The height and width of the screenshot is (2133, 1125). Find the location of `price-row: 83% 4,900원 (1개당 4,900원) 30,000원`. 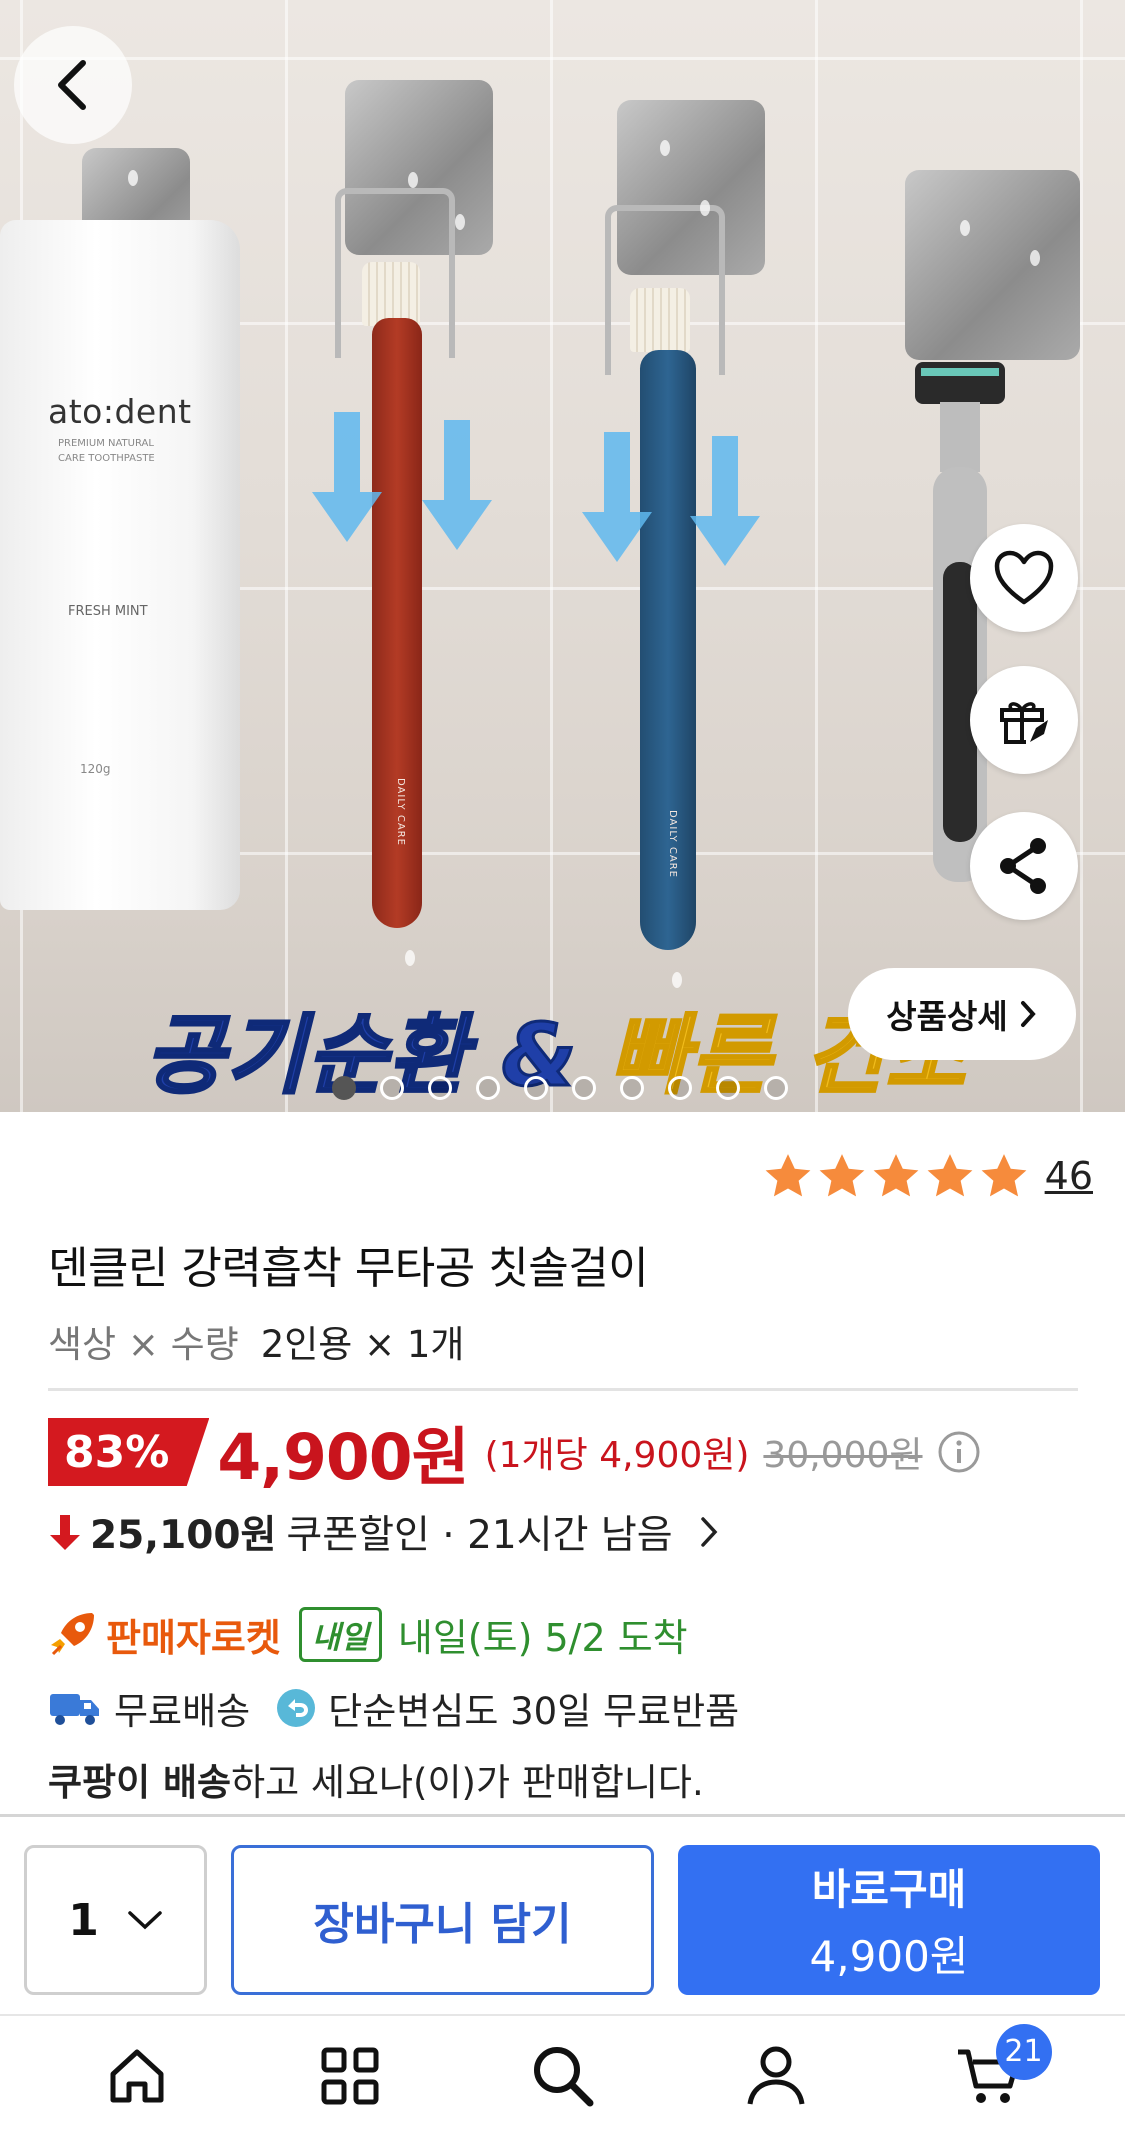

price-row: 83% 4,900원 (1개당 4,900원) 30,000원 is located at coordinates (514, 1455).